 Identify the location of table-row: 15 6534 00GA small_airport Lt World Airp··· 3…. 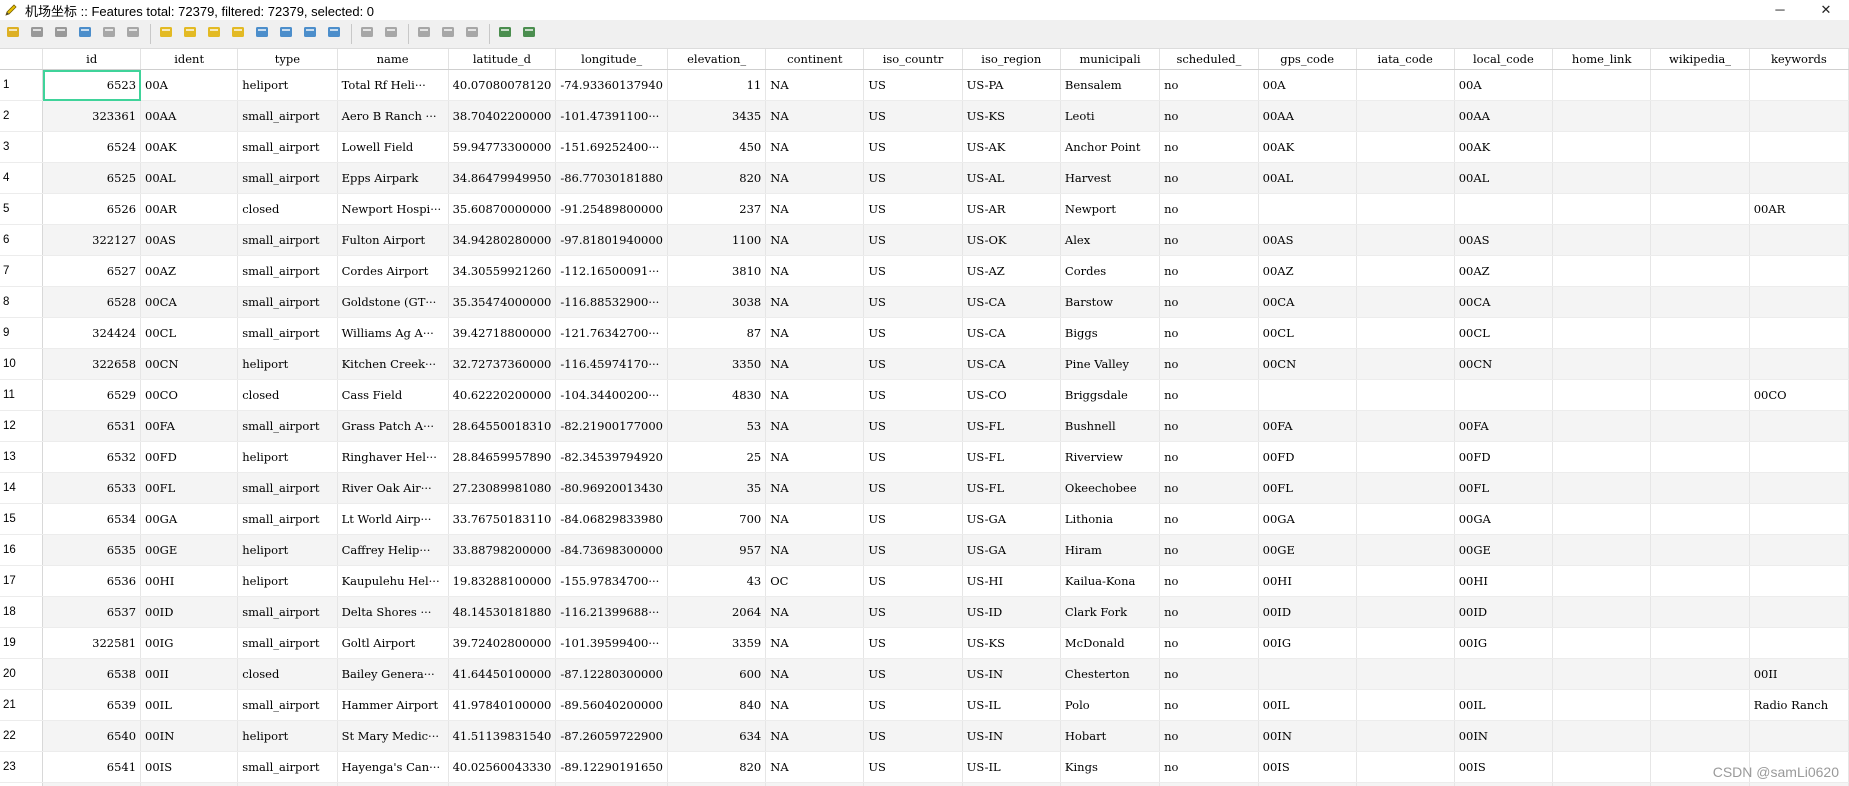
(924, 519).